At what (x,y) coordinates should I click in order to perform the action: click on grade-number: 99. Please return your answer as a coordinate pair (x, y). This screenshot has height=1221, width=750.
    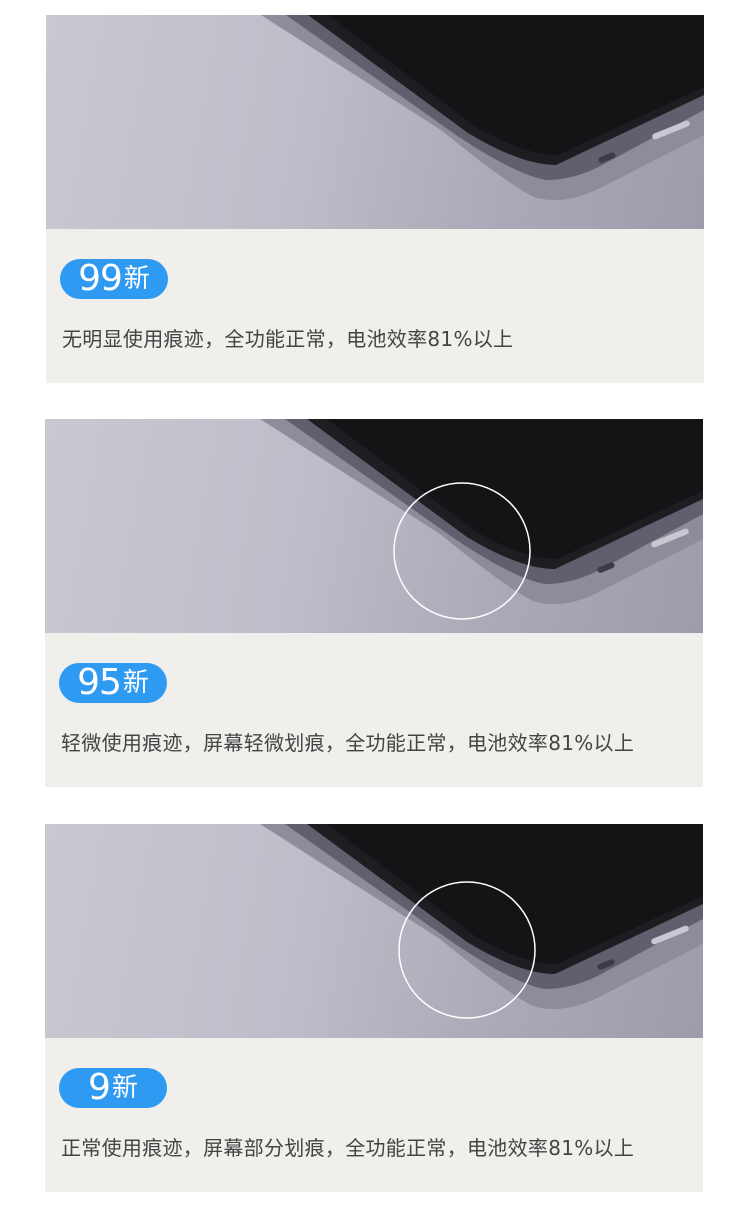
    Looking at the image, I should click on (100, 278).